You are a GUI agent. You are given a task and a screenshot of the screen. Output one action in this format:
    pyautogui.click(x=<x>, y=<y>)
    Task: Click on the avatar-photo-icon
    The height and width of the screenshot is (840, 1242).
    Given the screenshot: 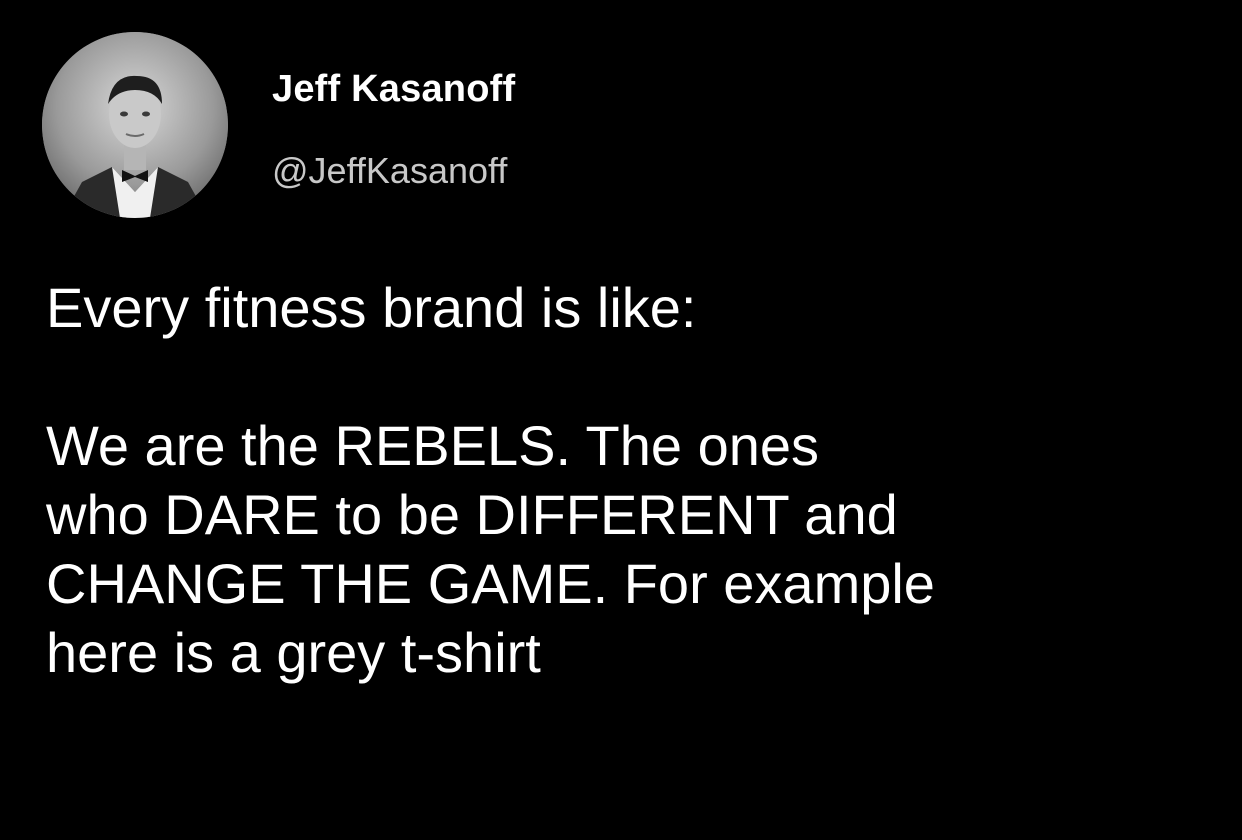 What is the action you would take?
    pyautogui.click(x=135, y=125)
    